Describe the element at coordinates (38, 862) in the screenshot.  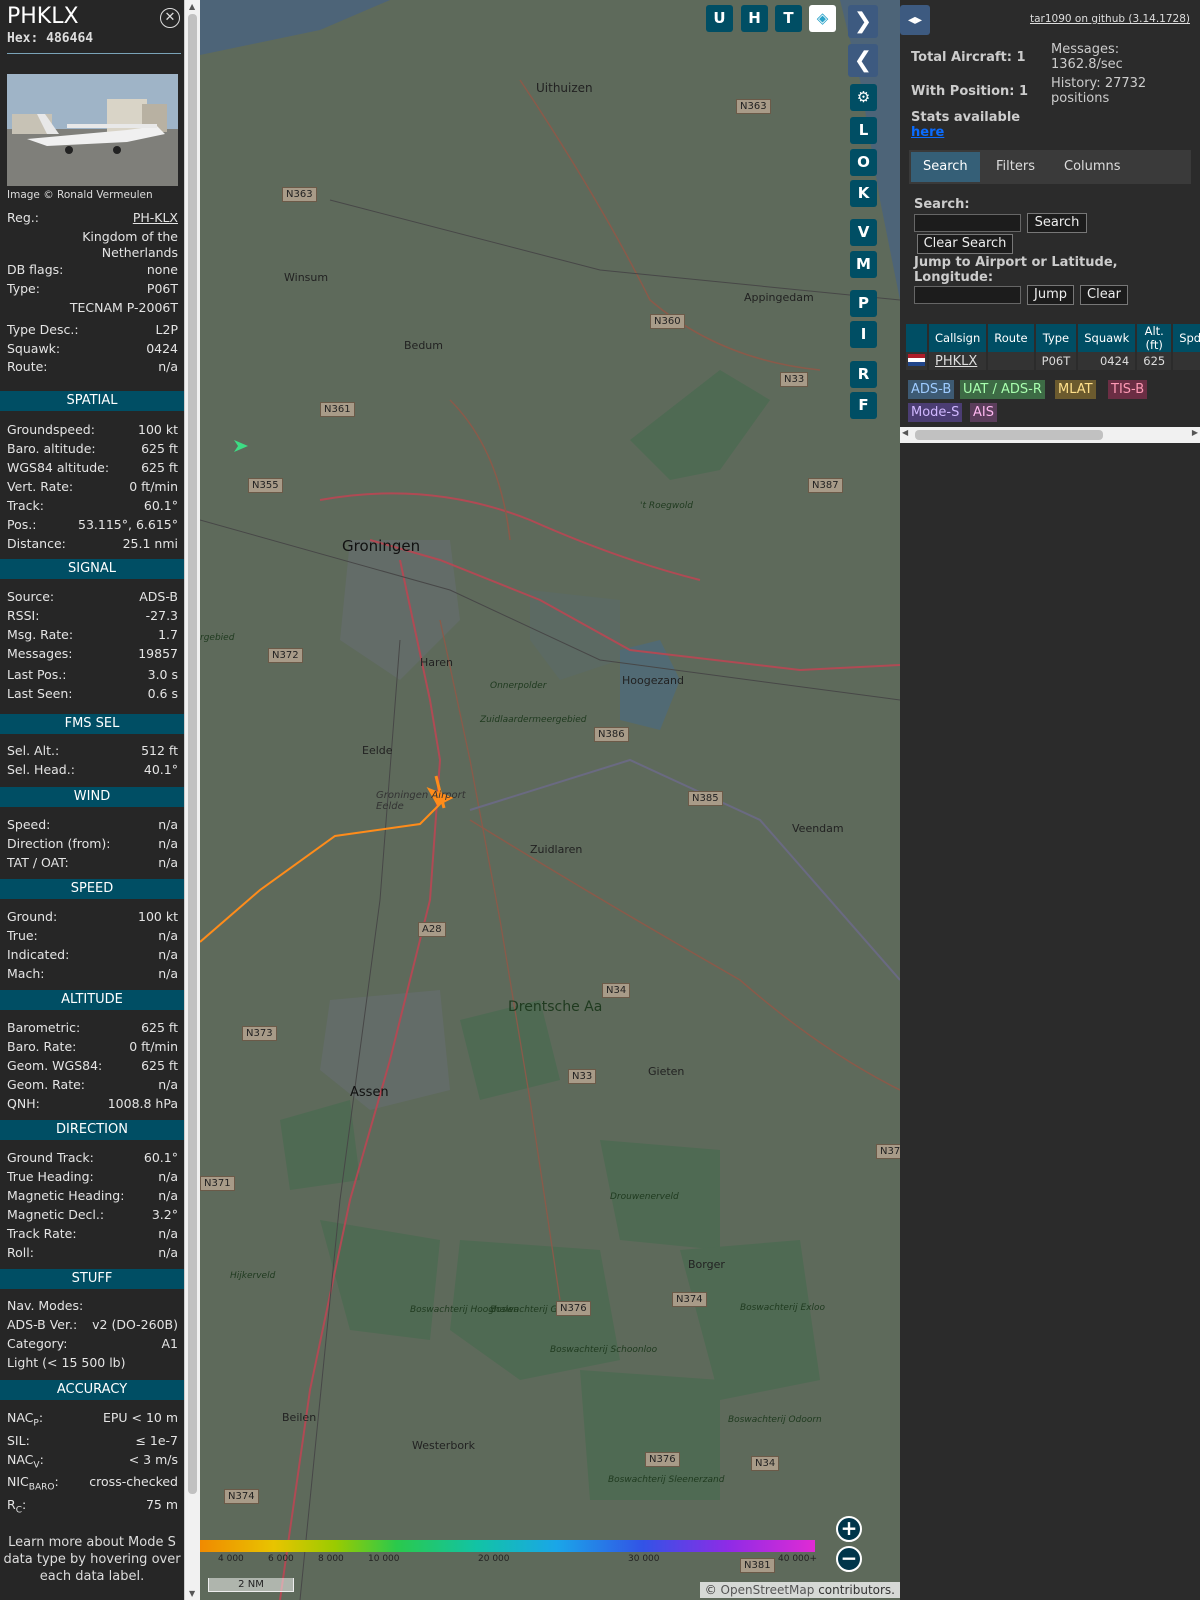
I see `info-label: TAT / OAT:` at that location.